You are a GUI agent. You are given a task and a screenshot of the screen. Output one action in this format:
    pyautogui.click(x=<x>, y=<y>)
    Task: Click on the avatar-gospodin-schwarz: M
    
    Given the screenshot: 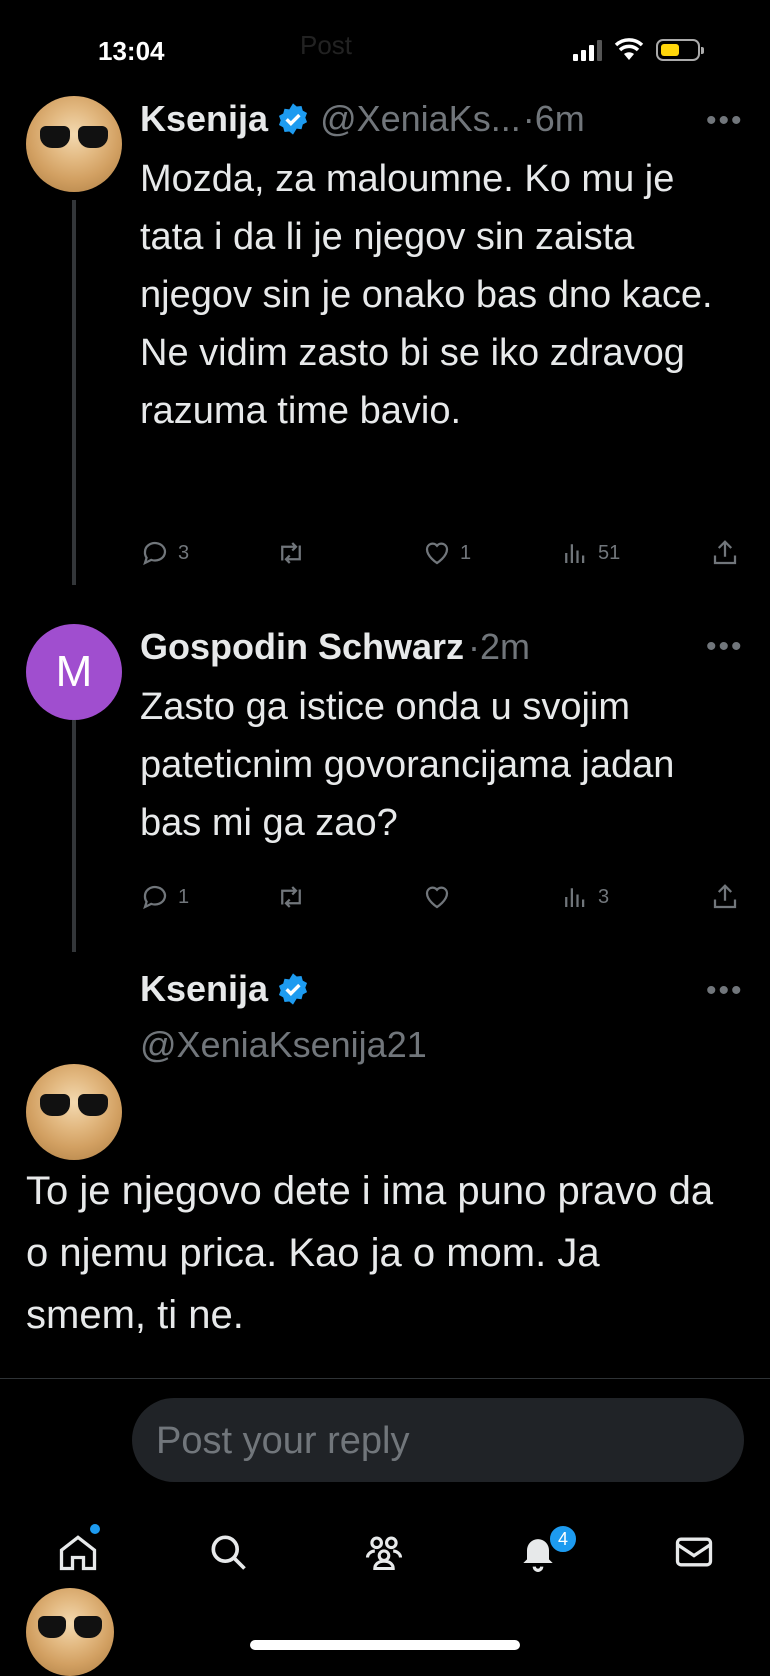 What is the action you would take?
    pyautogui.click(x=74, y=672)
    